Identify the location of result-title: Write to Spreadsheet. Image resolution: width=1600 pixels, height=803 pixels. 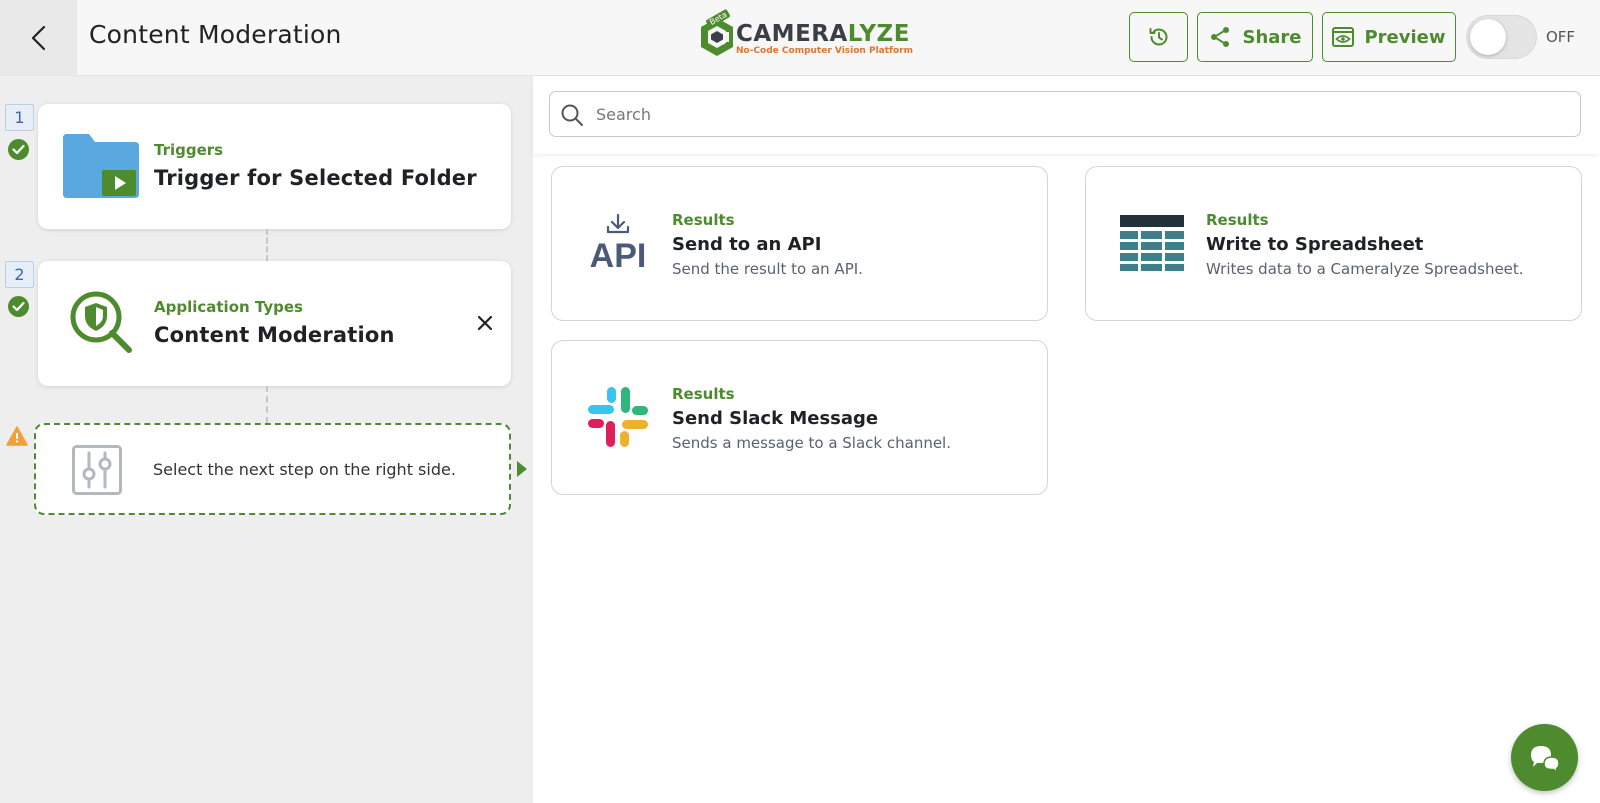
(1315, 244).